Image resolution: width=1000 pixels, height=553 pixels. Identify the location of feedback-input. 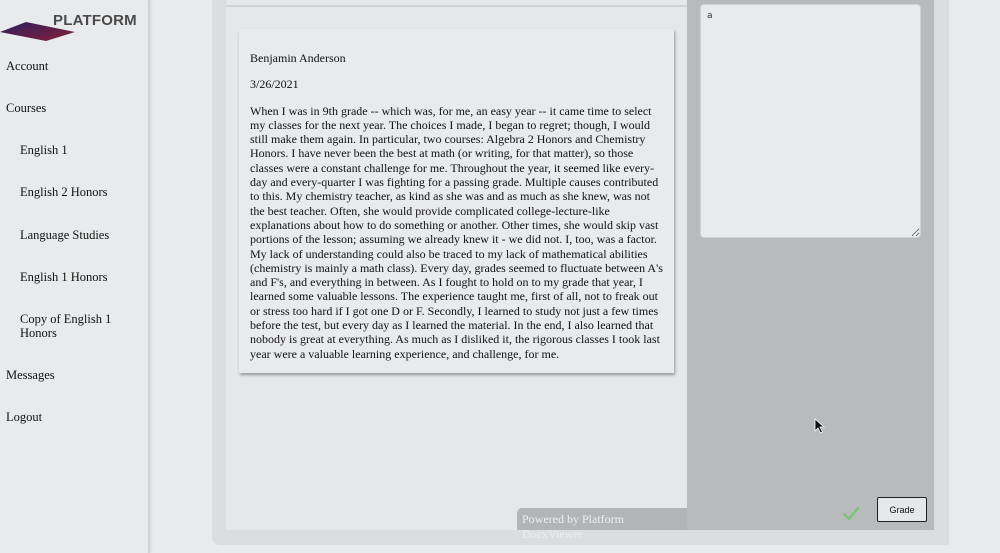
(810, 121).